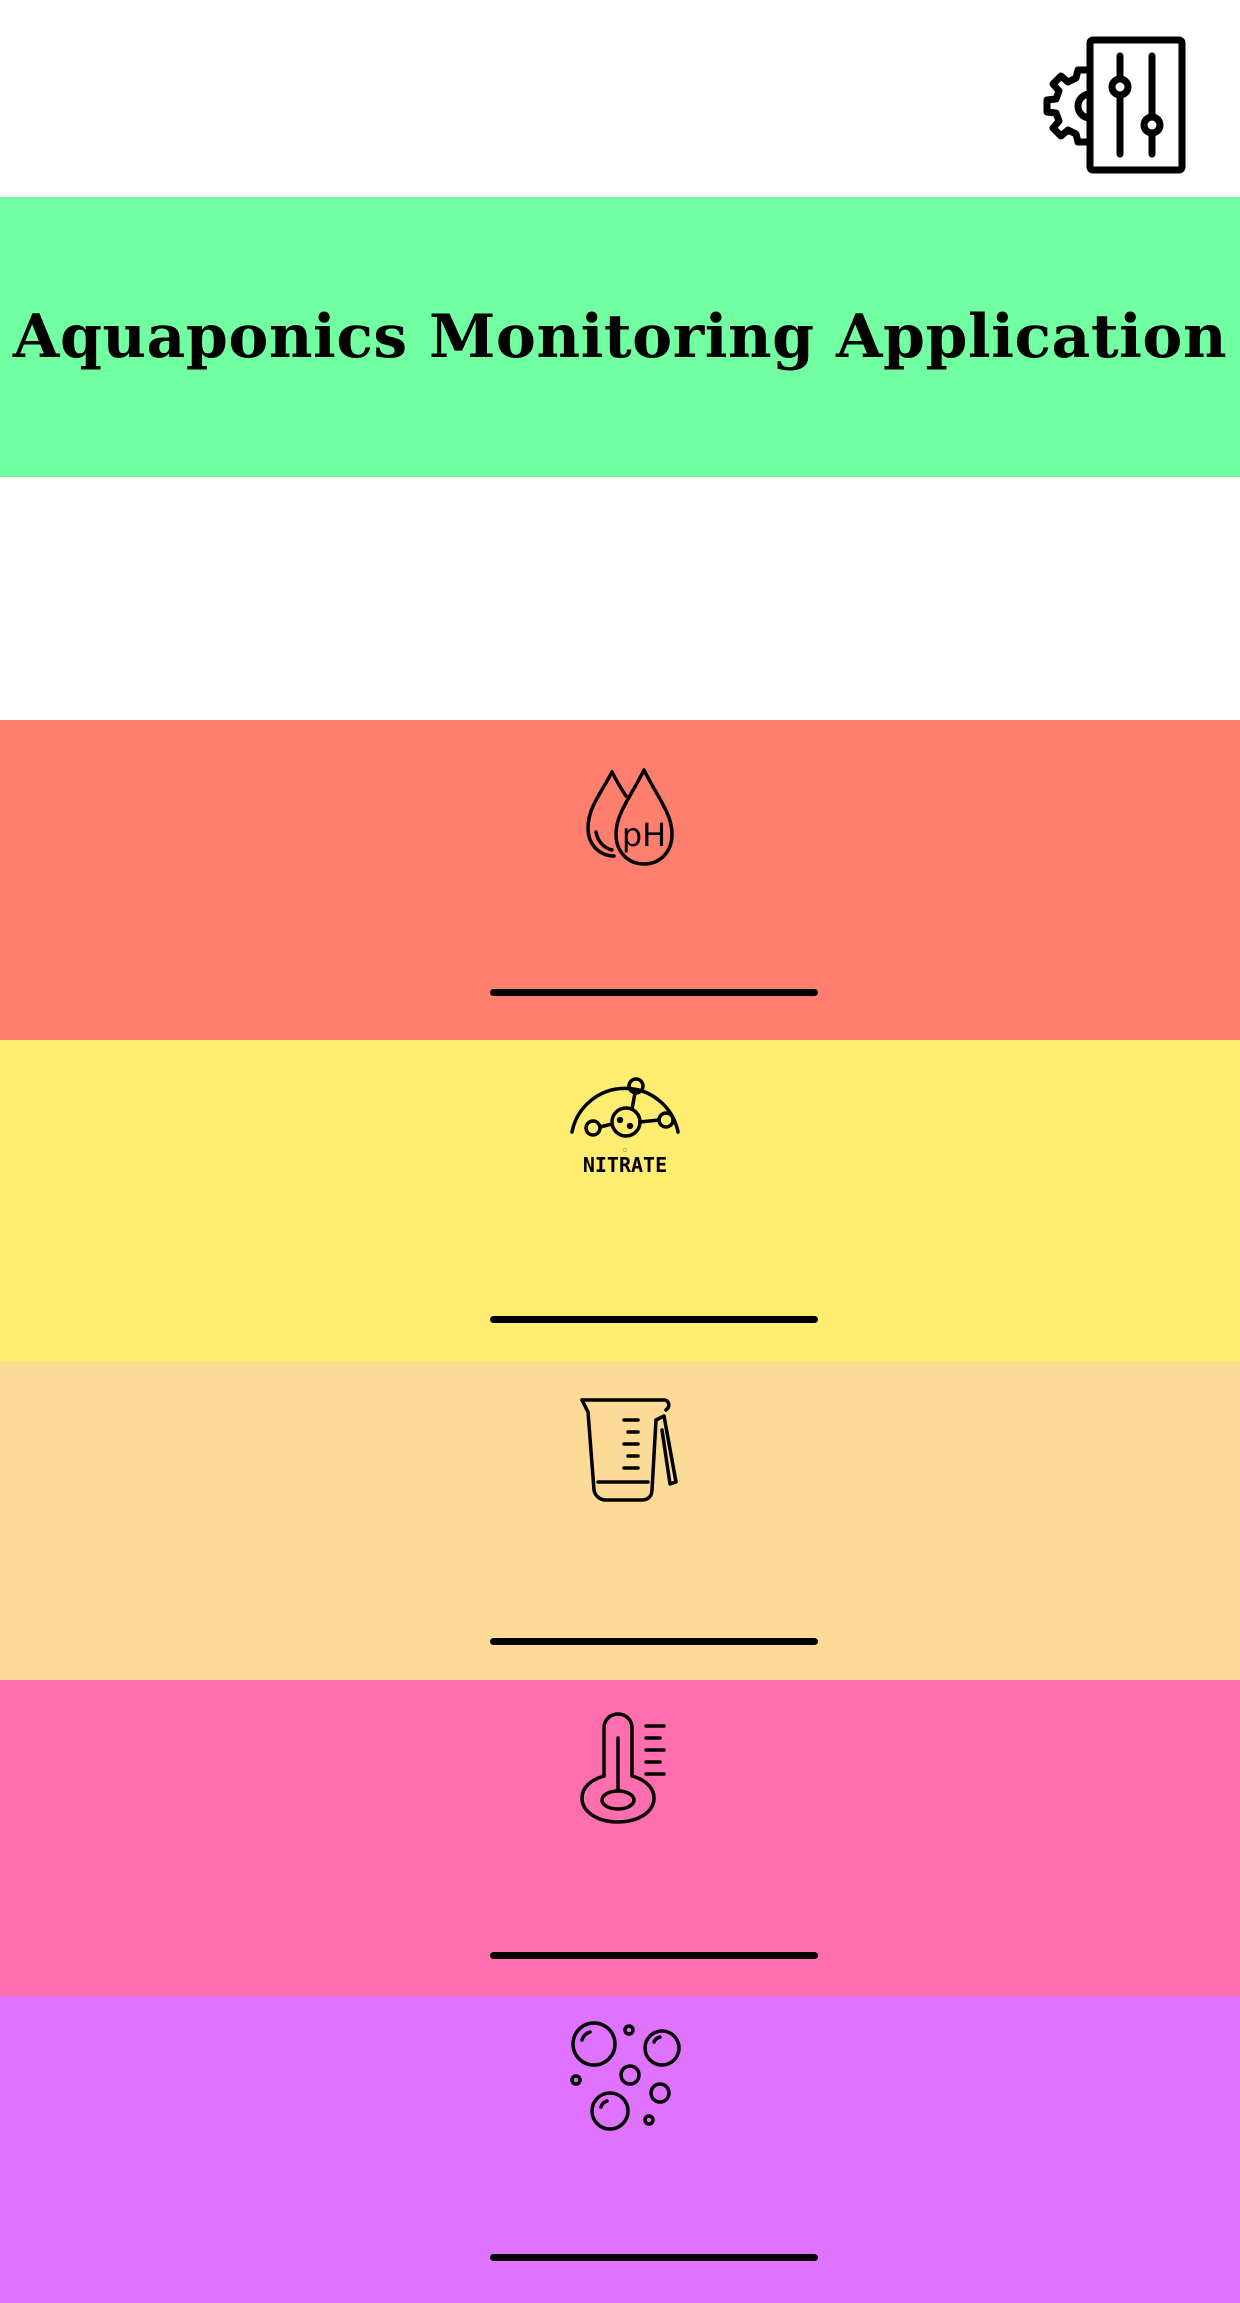  What do you see at coordinates (625, 1450) in the screenshot?
I see `measuring-cup-icon` at bounding box center [625, 1450].